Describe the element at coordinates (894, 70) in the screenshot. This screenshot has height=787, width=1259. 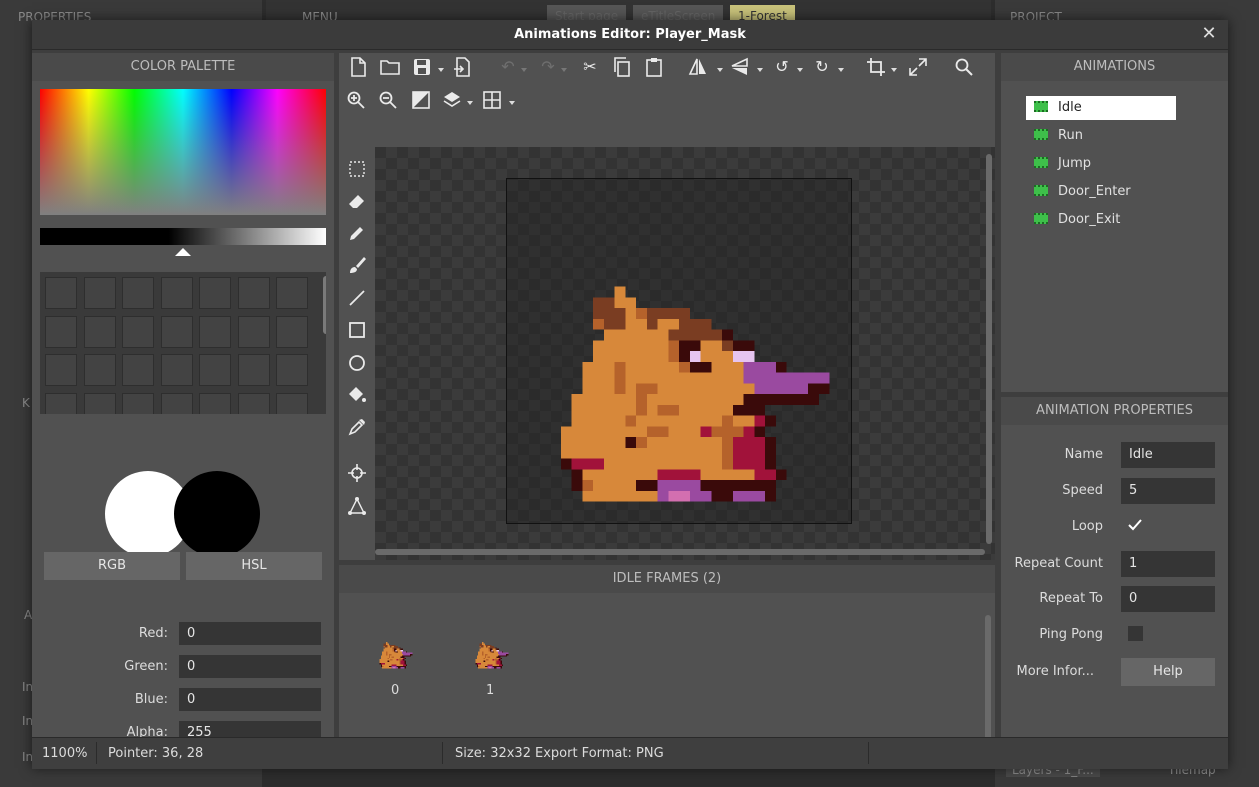
I see `crop-dropdown-icon` at that location.